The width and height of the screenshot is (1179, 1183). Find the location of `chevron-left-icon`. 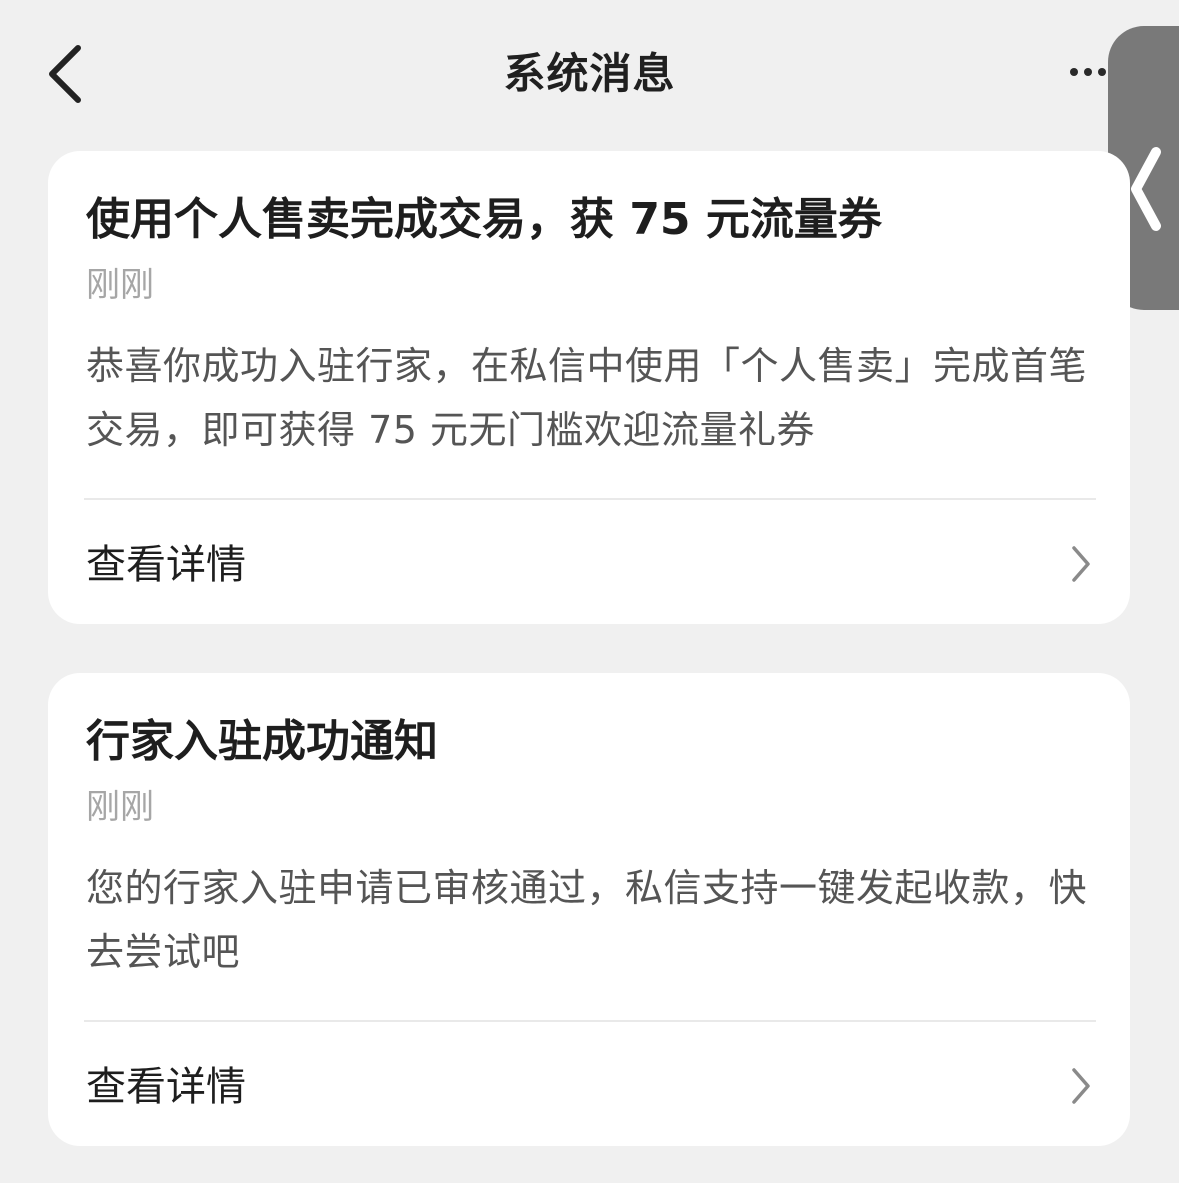

chevron-left-icon is located at coordinates (1146, 191).